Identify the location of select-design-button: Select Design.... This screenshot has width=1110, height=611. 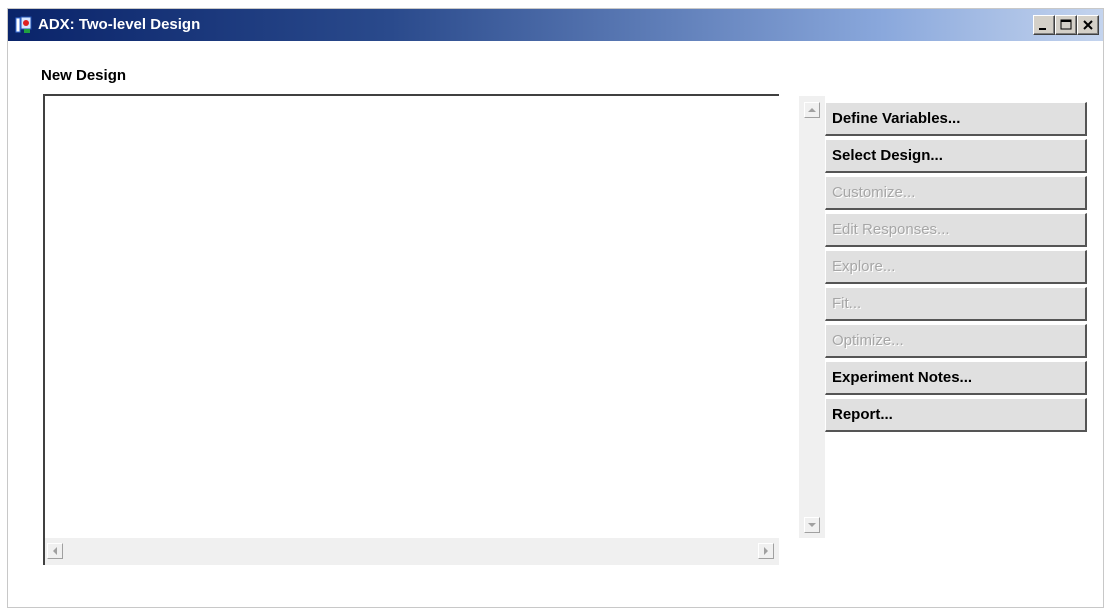
(956, 156).